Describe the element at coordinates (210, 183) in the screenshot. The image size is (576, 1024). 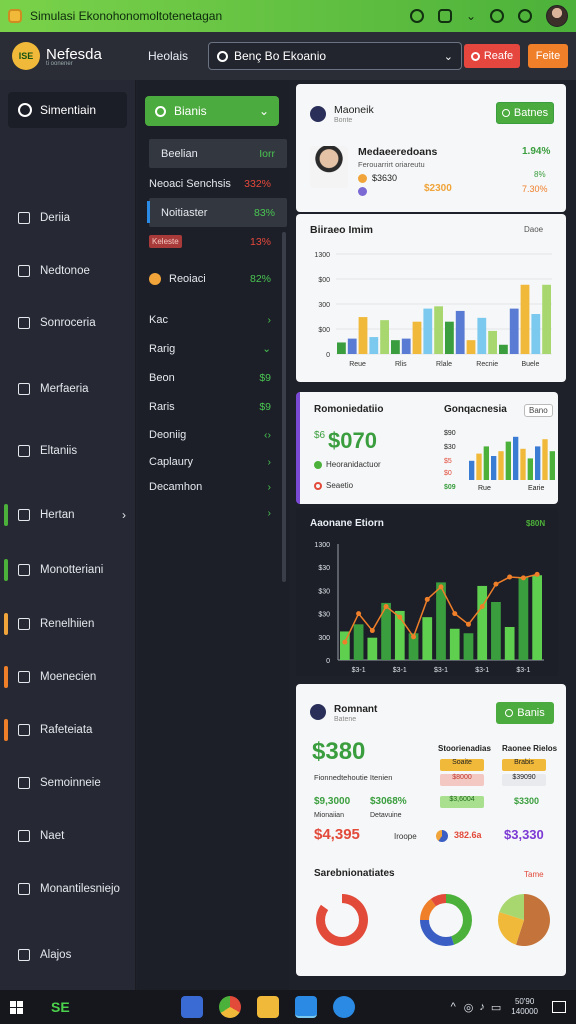
I see `list-item: Neoaci Senchsis 332%` at that location.